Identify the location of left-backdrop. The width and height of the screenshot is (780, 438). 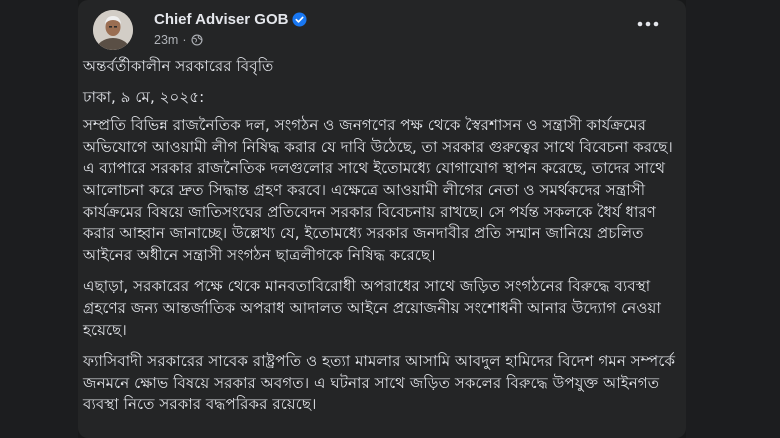
(39, 219).